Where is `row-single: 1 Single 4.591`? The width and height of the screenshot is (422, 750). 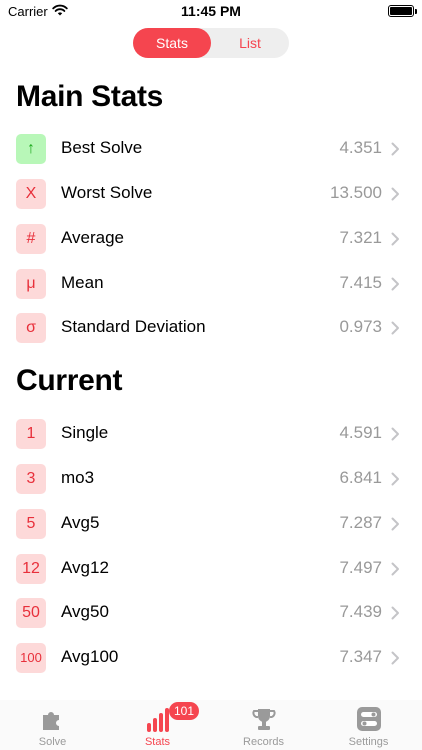 row-single: 1 Single 4.591 is located at coordinates (211, 434).